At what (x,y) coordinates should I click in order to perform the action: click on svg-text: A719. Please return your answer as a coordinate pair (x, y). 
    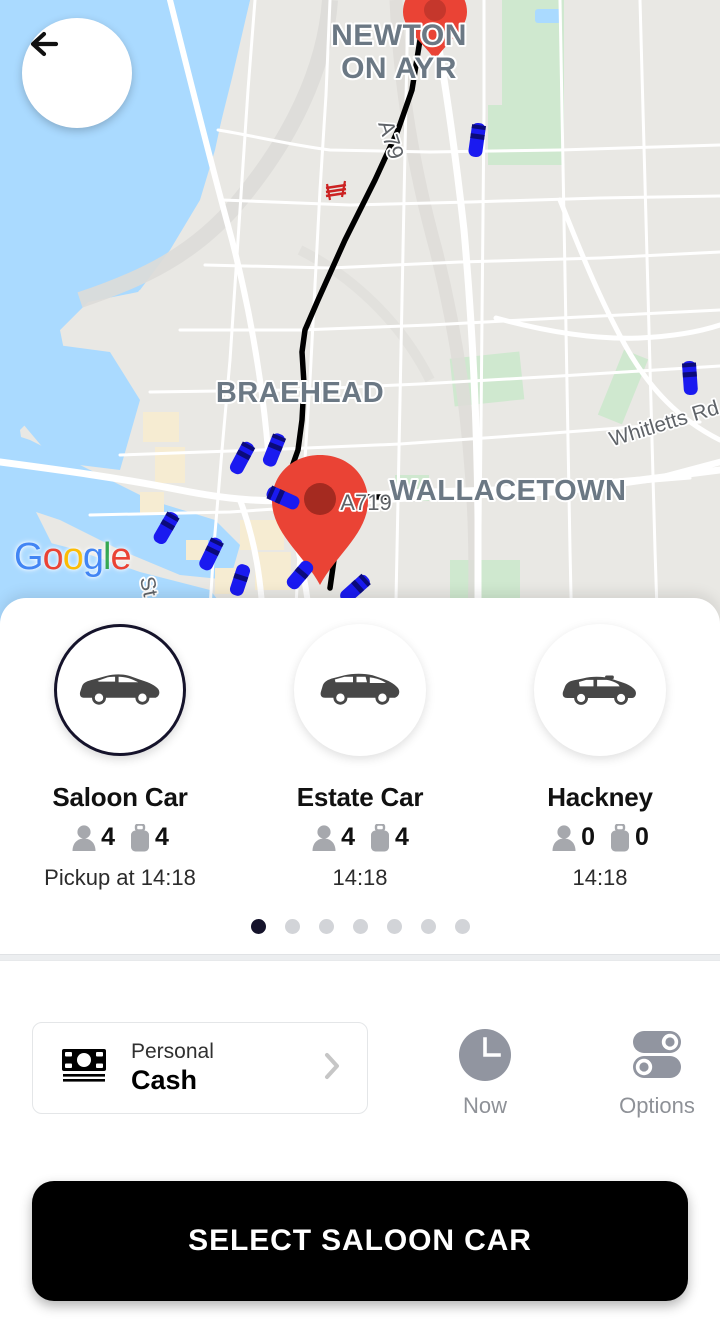
    Looking at the image, I should click on (365, 502).